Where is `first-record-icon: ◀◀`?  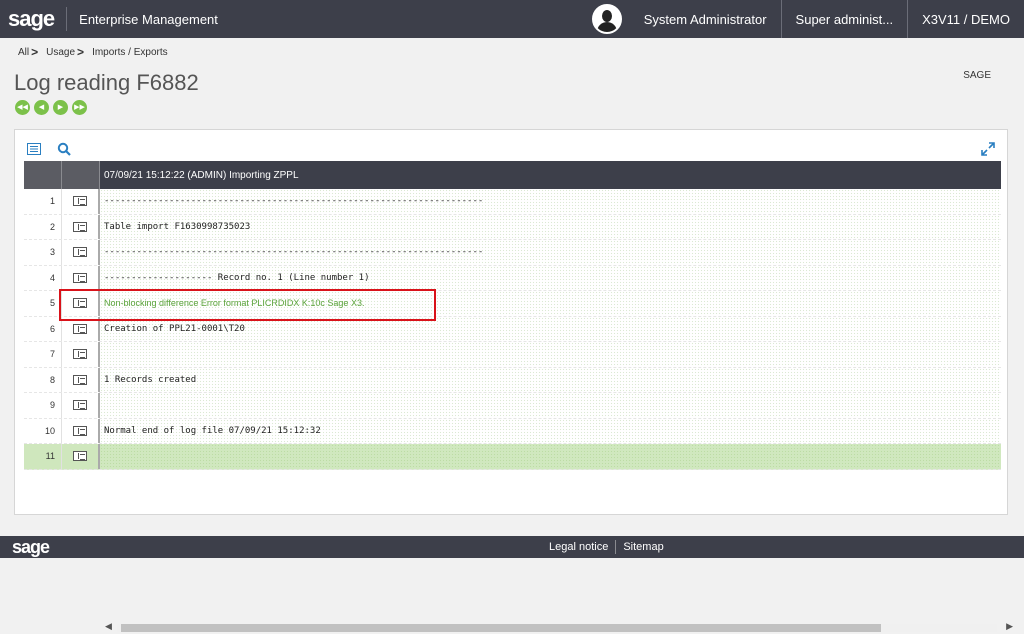
first-record-icon: ◀◀ is located at coordinates (22, 107).